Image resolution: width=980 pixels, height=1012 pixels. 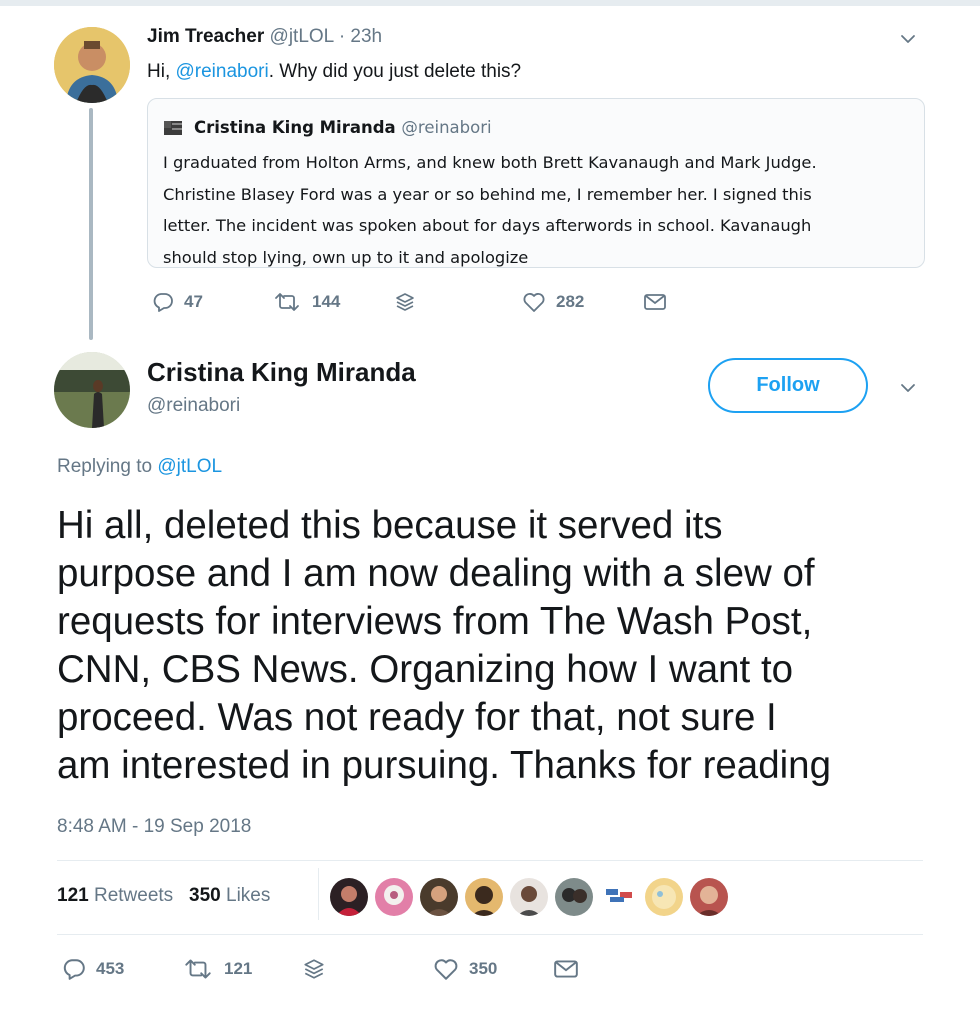 What do you see at coordinates (173, 128) in the screenshot?
I see `flag-icon` at bounding box center [173, 128].